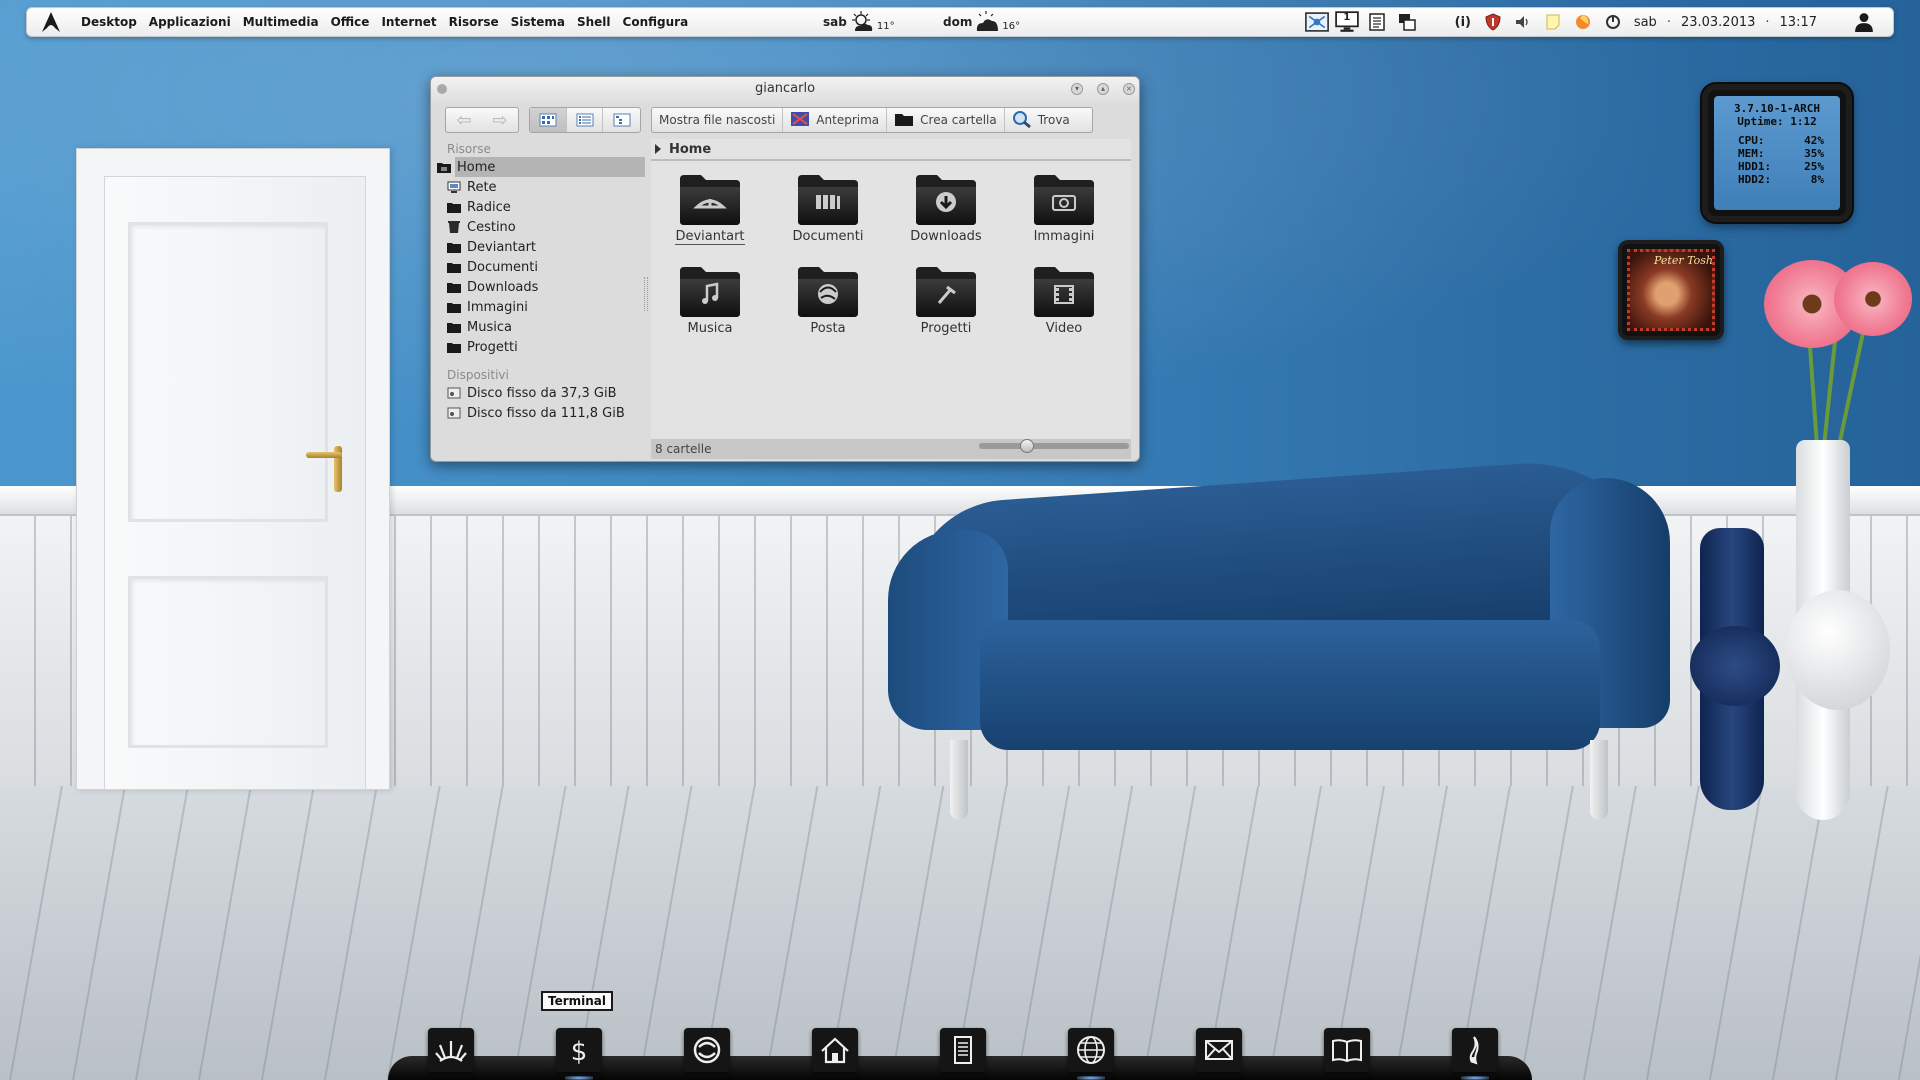 The height and width of the screenshot is (1080, 1920). I want to click on menu-applicazioni: Applicazioni, so click(190, 22).